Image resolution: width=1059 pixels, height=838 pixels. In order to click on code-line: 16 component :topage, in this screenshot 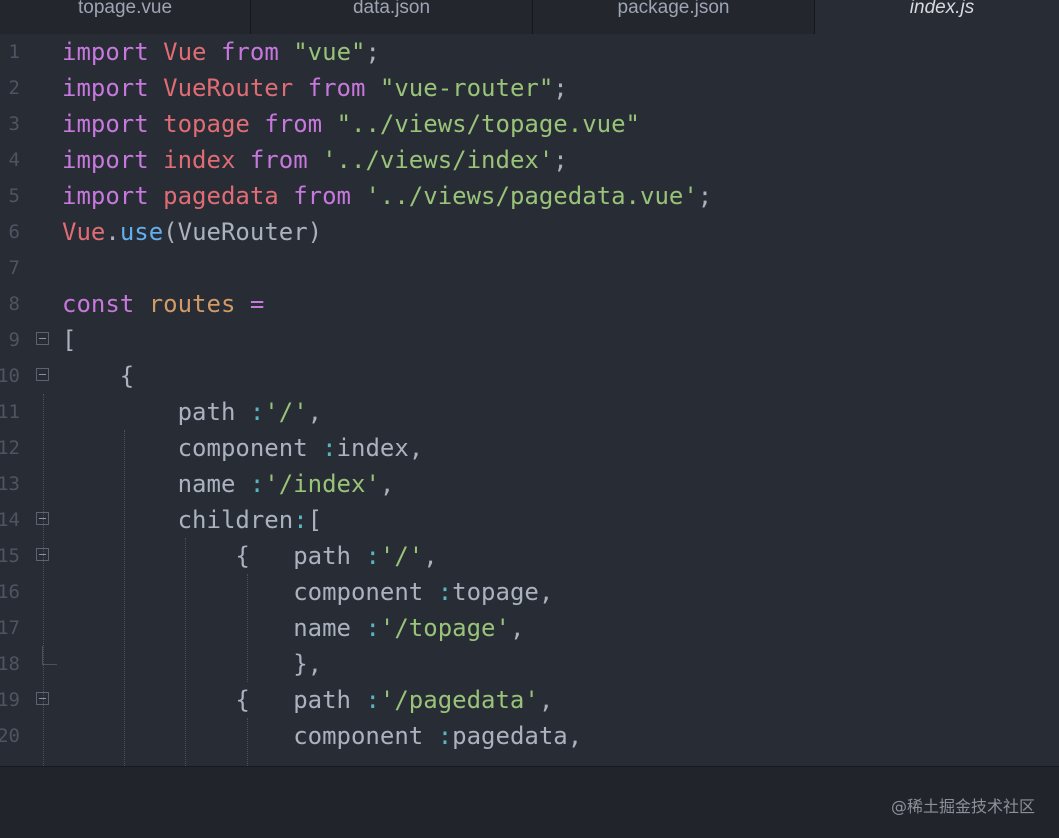, I will do `click(529, 592)`.